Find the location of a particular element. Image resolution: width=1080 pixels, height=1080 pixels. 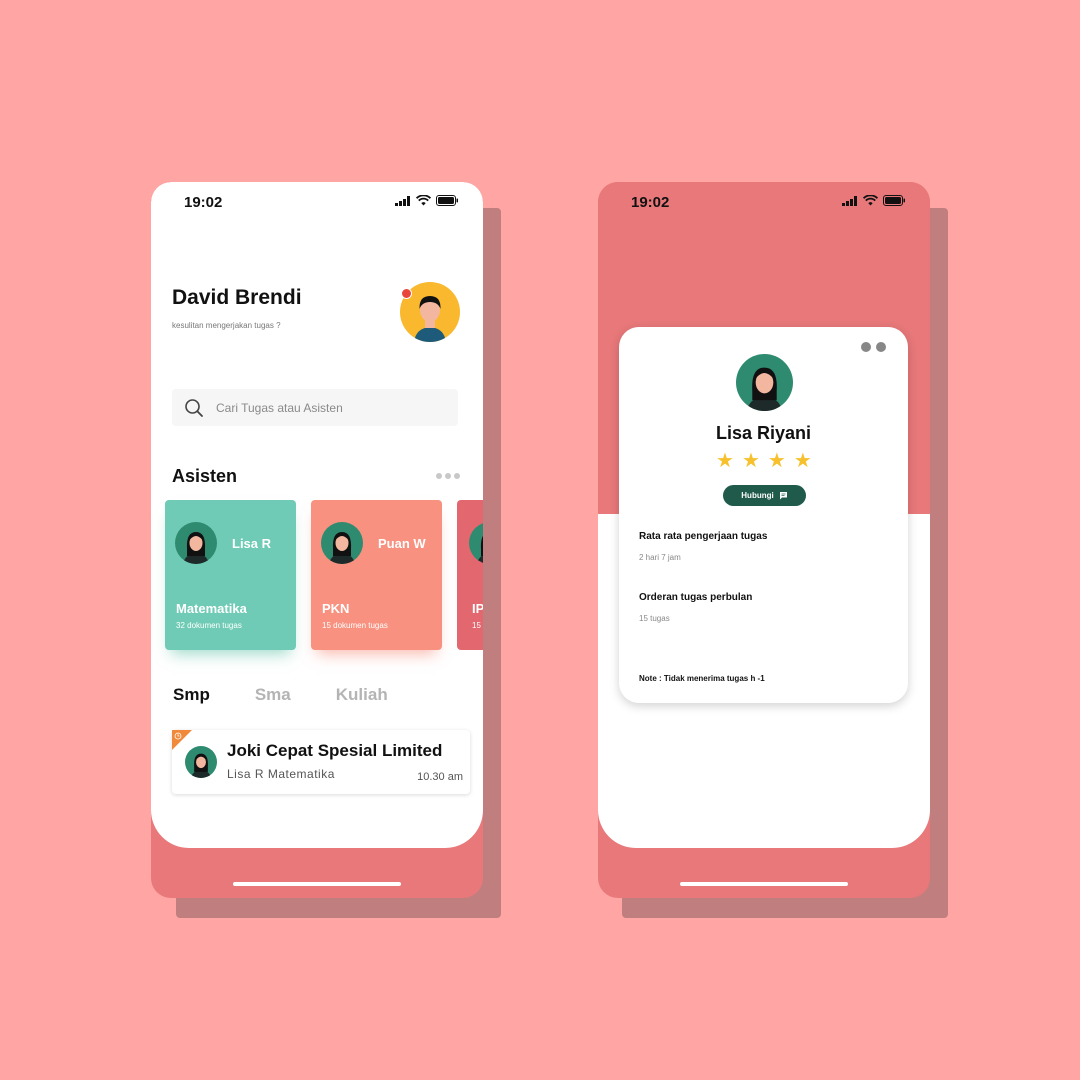

task-time: 10.30 am is located at coordinates (440, 777).